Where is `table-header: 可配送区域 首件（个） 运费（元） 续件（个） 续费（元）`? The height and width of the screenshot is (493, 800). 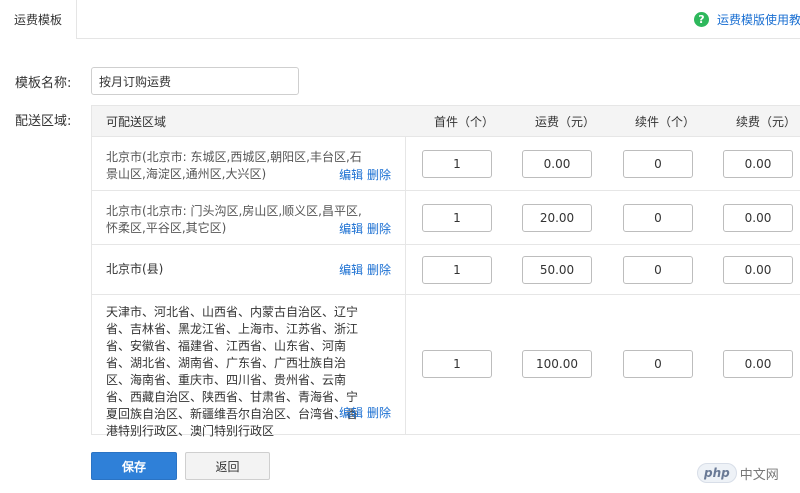
table-header: 可配送区域 首件（个） 运费（元） 续件（个） 续费（元） is located at coordinates (446, 121).